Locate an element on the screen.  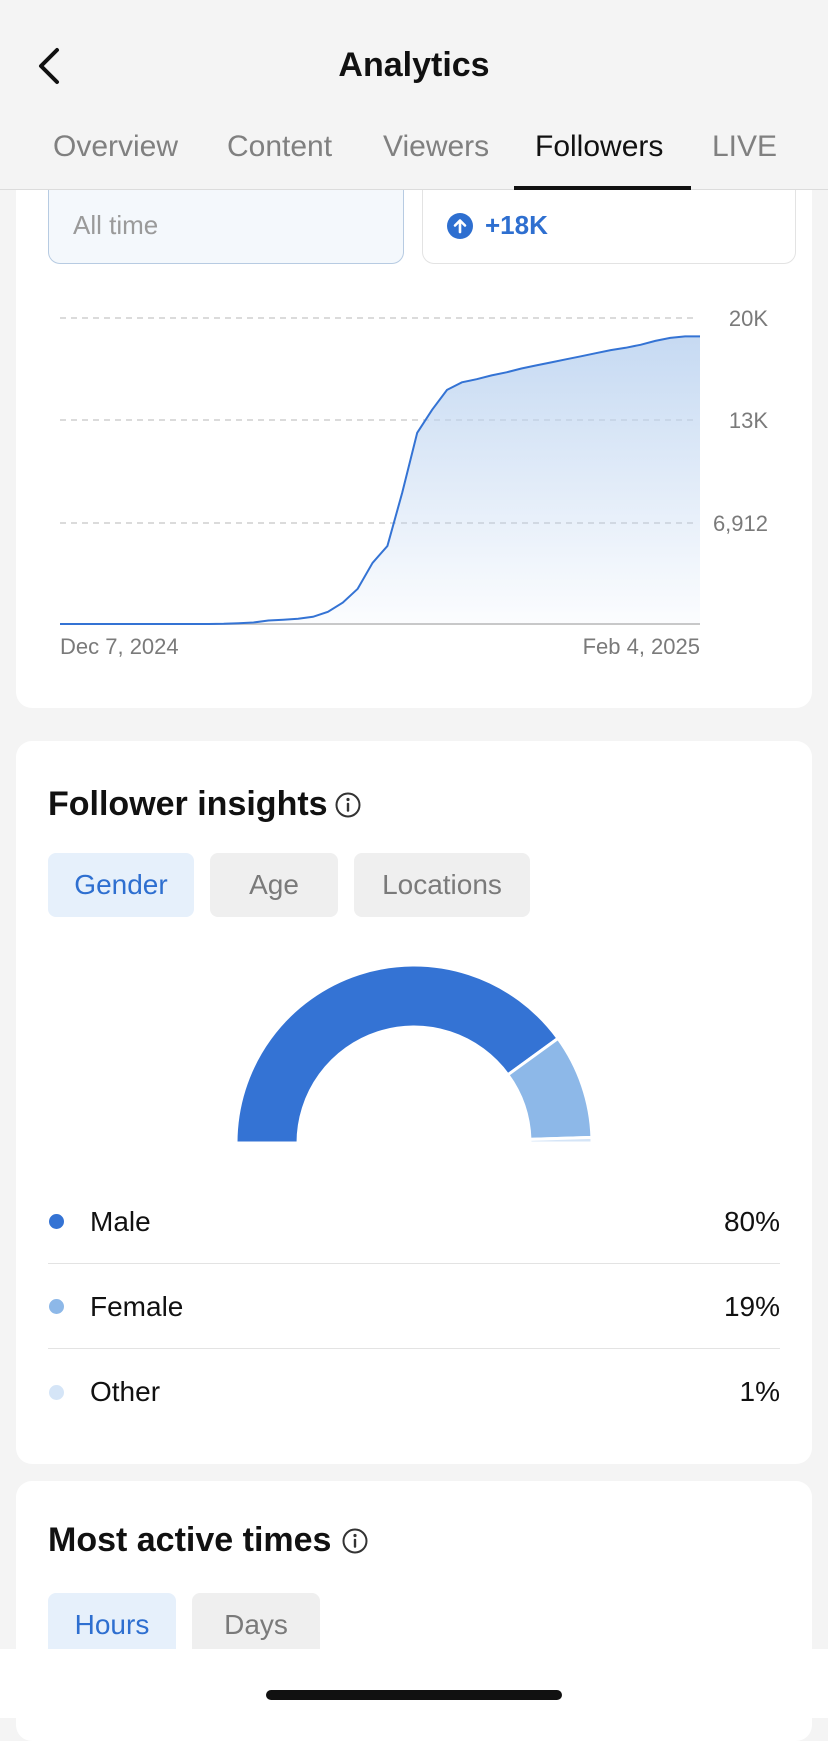
tab-content: Content is located at coordinates (279, 147).